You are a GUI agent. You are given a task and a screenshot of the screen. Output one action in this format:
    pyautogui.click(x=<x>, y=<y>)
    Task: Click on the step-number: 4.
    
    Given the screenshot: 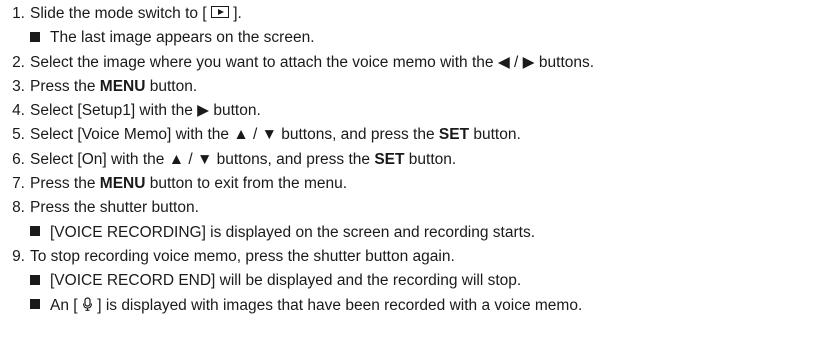 What is the action you would take?
    pyautogui.click(x=18, y=111)
    